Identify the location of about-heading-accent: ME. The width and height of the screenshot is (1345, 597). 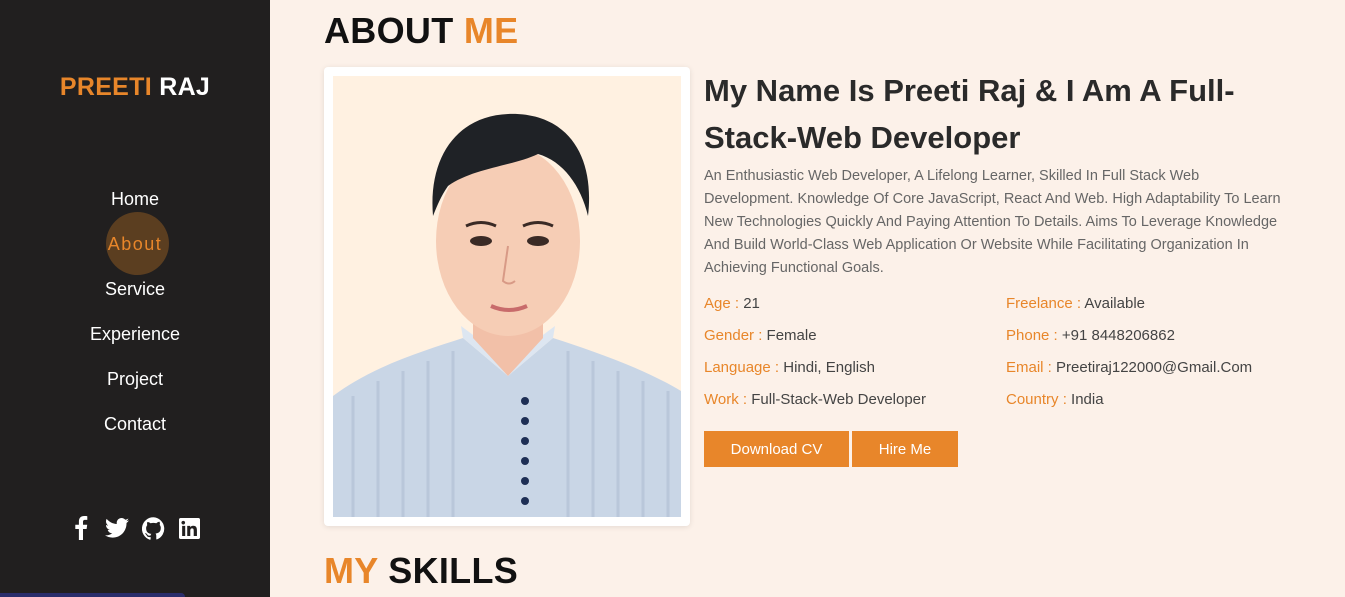
(491, 30).